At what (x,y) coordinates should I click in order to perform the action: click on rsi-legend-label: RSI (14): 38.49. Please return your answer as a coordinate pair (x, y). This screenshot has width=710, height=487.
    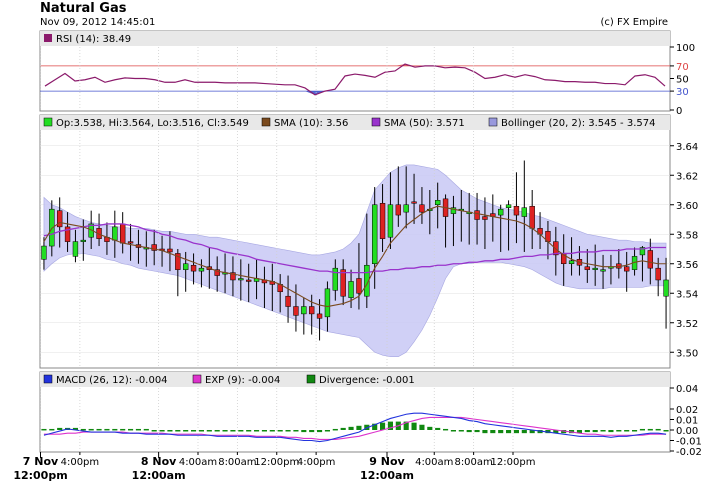
    Looking at the image, I should click on (93, 39).